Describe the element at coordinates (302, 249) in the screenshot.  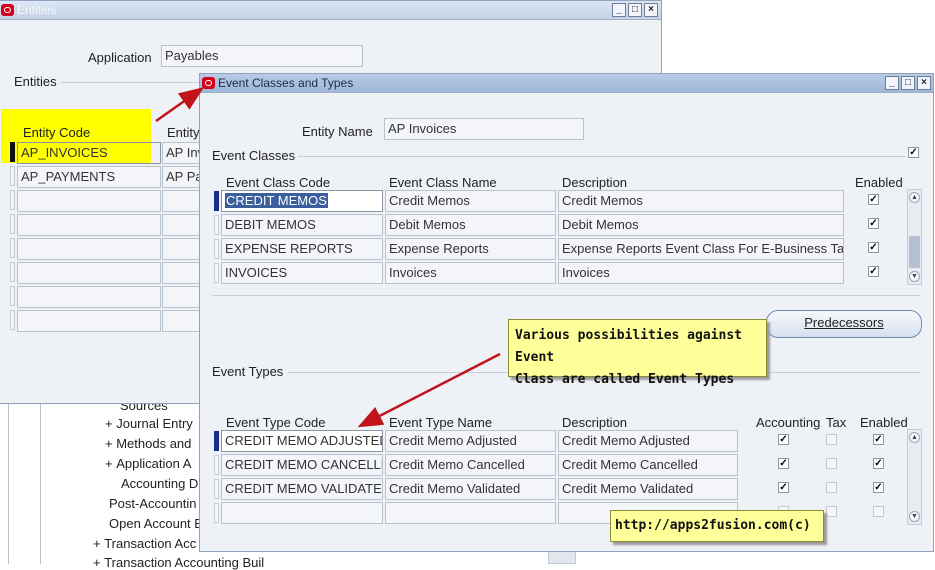
I see `event-class-code-cell: EXPENSE REPORTS` at that location.